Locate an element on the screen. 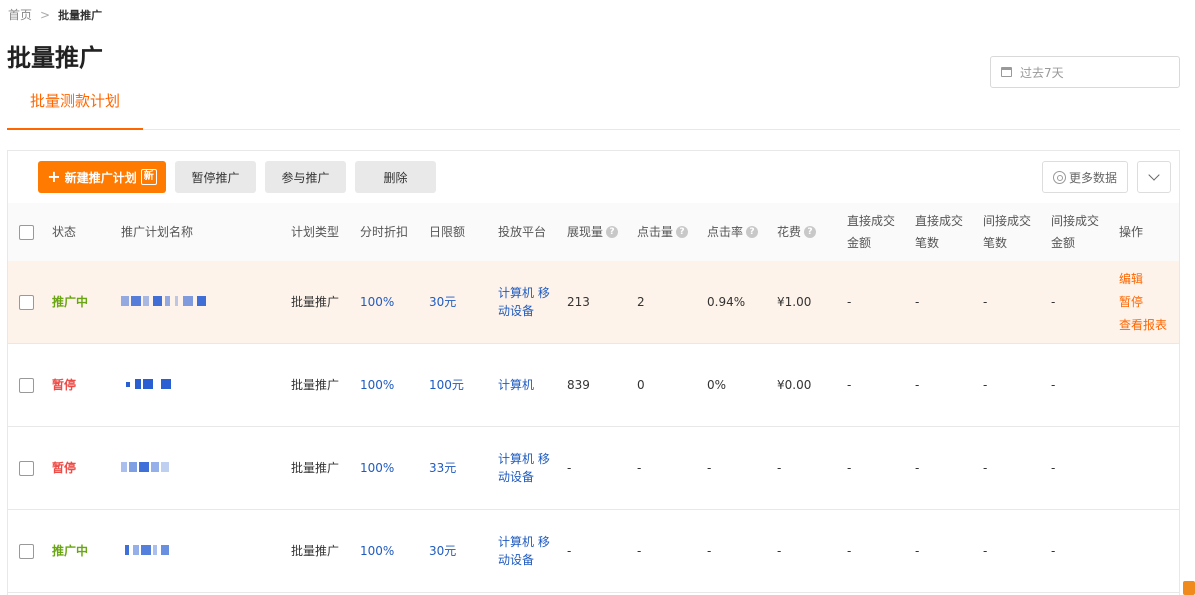 Image resolution: width=1195 pixels, height=595 pixels. clicks-value: 2 is located at coordinates (641, 302).